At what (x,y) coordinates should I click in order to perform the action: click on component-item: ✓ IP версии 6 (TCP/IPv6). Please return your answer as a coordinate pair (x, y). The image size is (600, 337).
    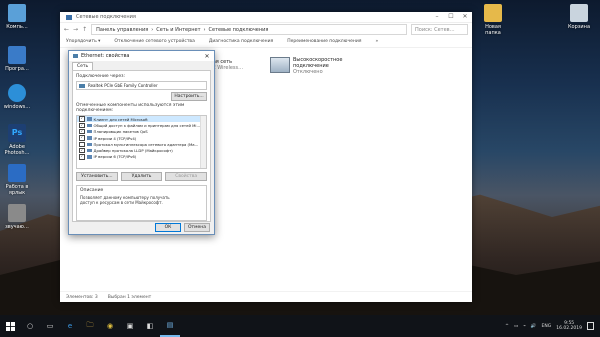
    Looking at the image, I should click on (141, 157).